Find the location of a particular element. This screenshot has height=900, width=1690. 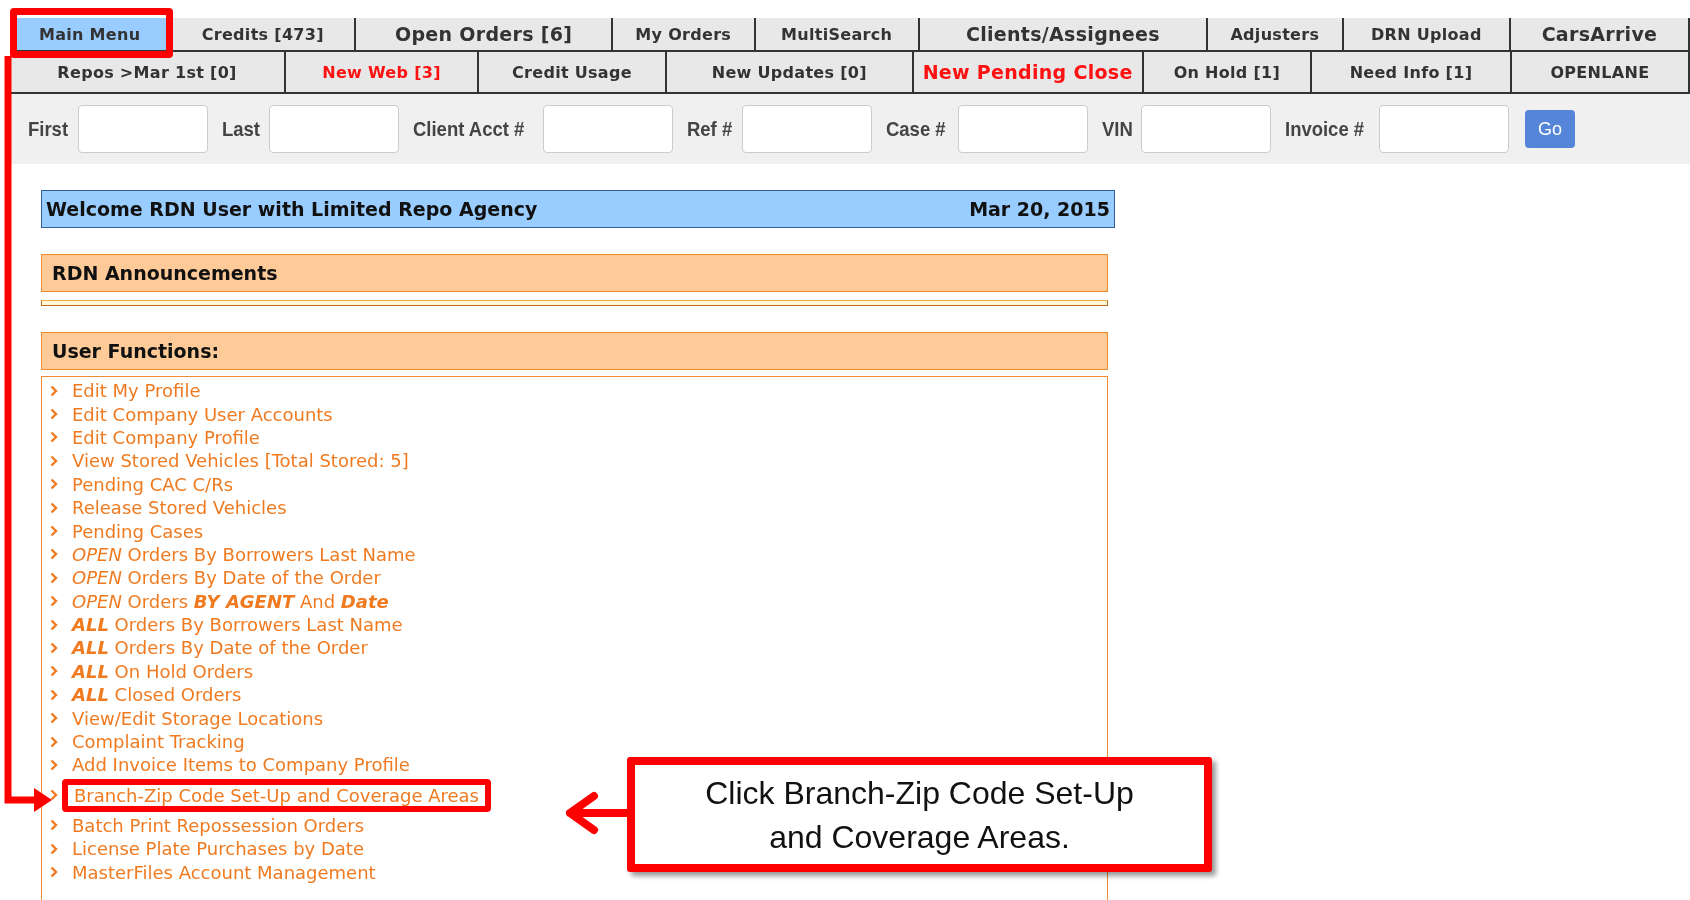

function-link: License Plate Purchases by Date is located at coordinates (218, 849).